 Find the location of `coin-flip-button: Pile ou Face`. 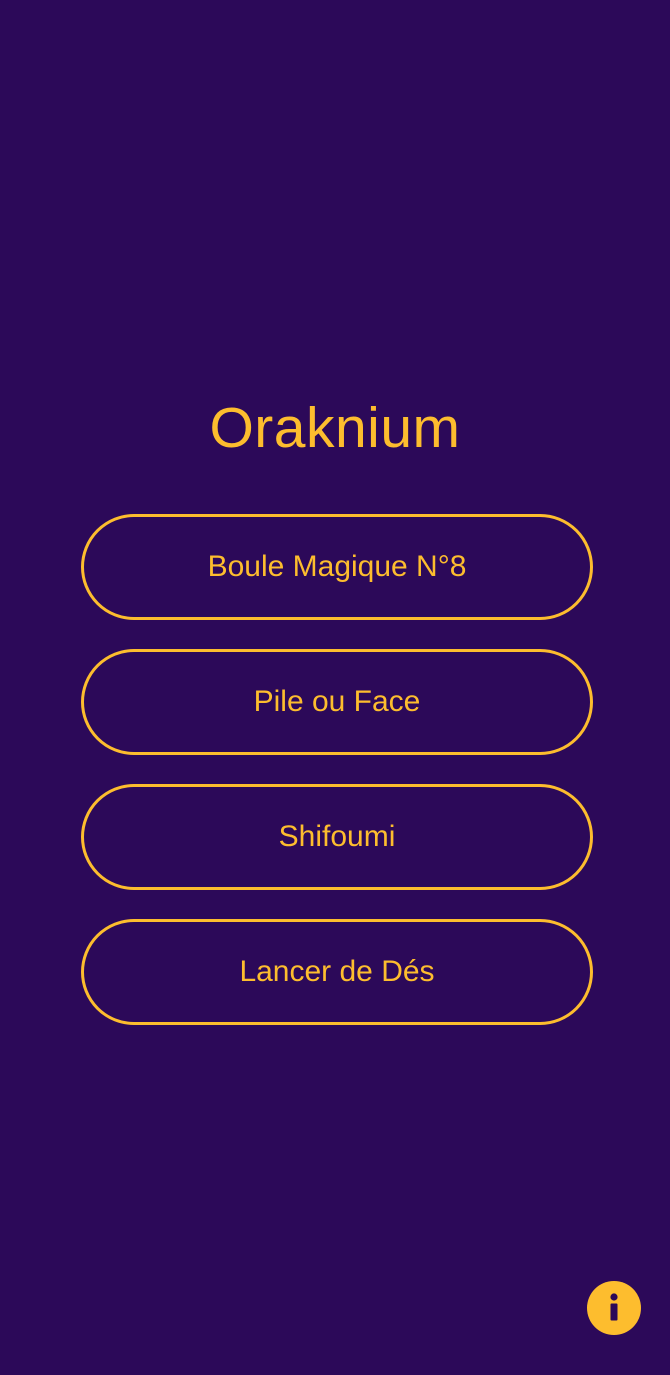

coin-flip-button: Pile ou Face is located at coordinates (337, 702).